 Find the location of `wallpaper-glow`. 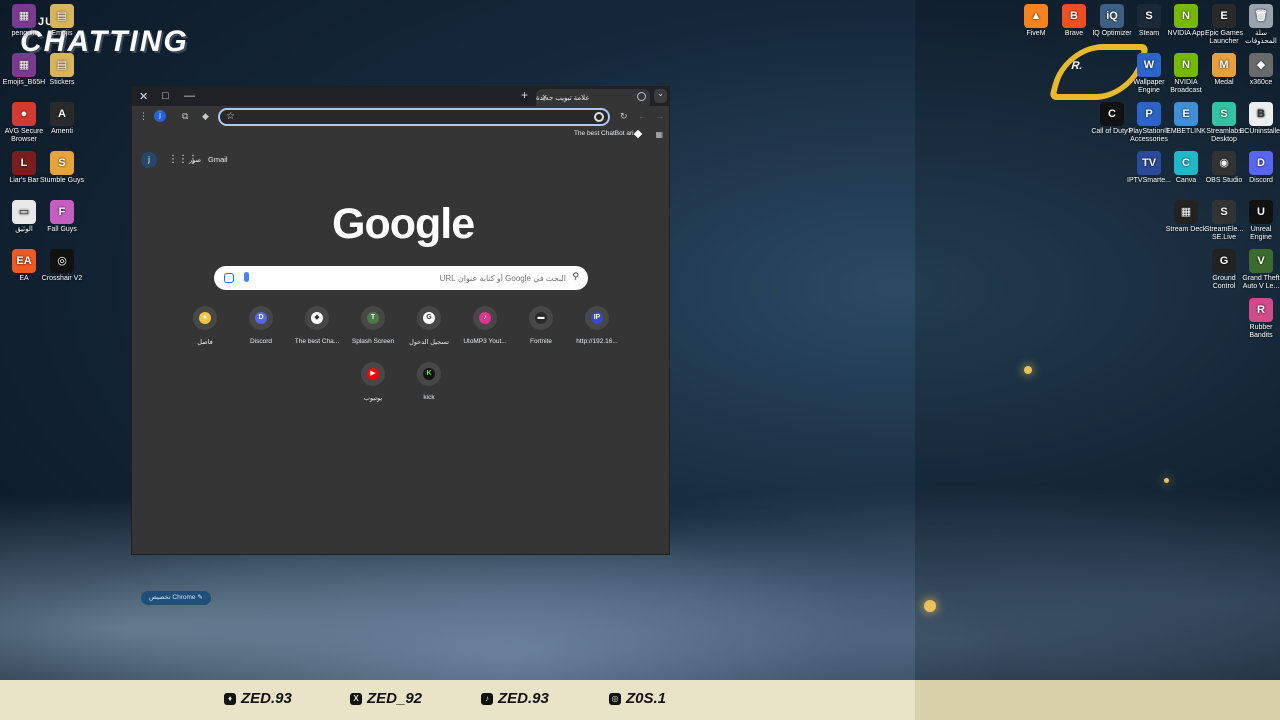

wallpaper-glow is located at coordinates (930, 606).